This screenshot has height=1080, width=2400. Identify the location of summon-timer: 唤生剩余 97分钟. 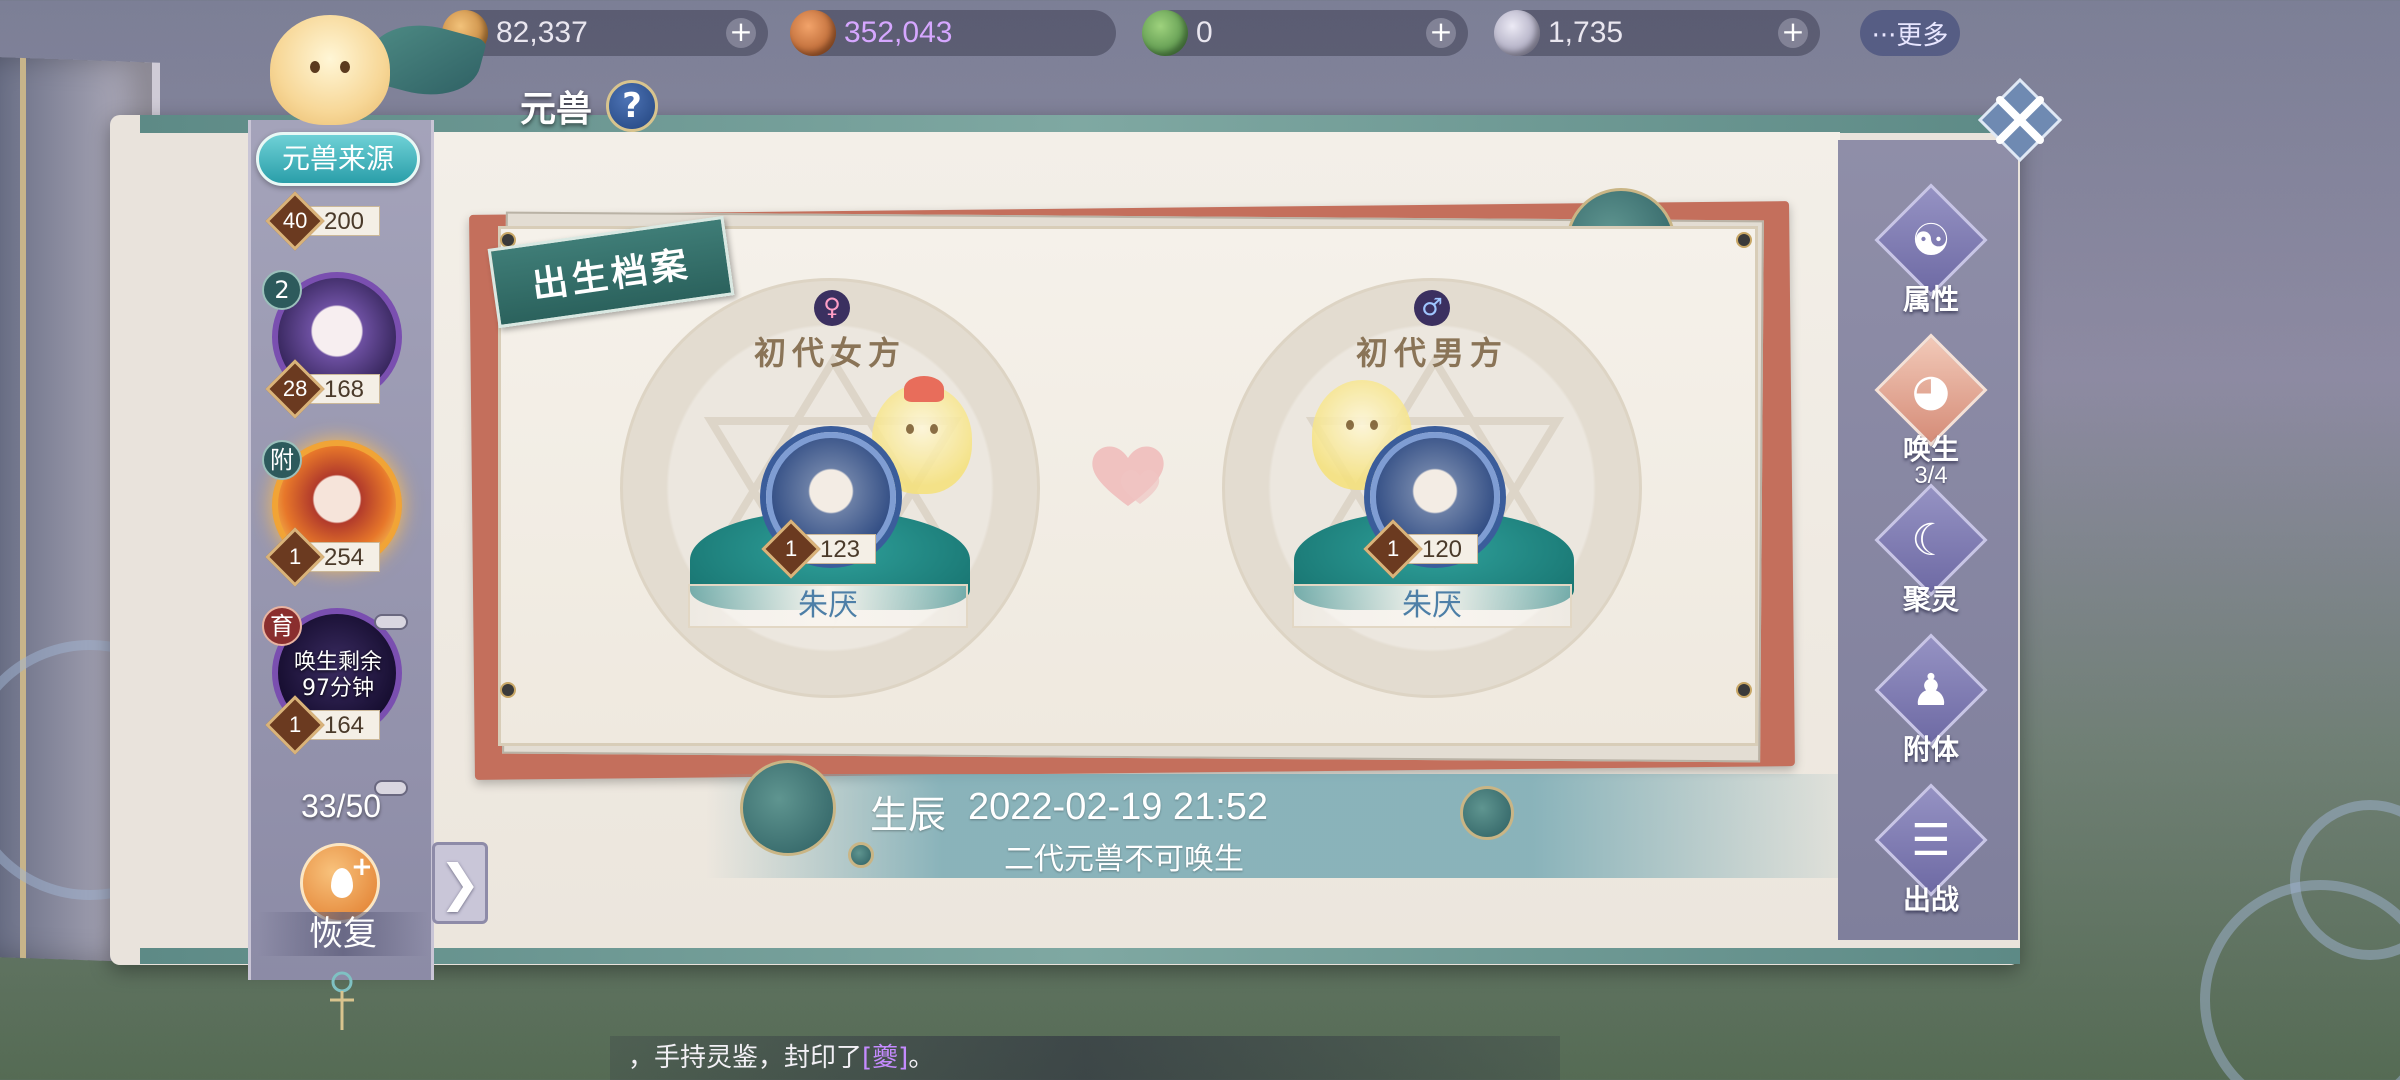
(337, 675).